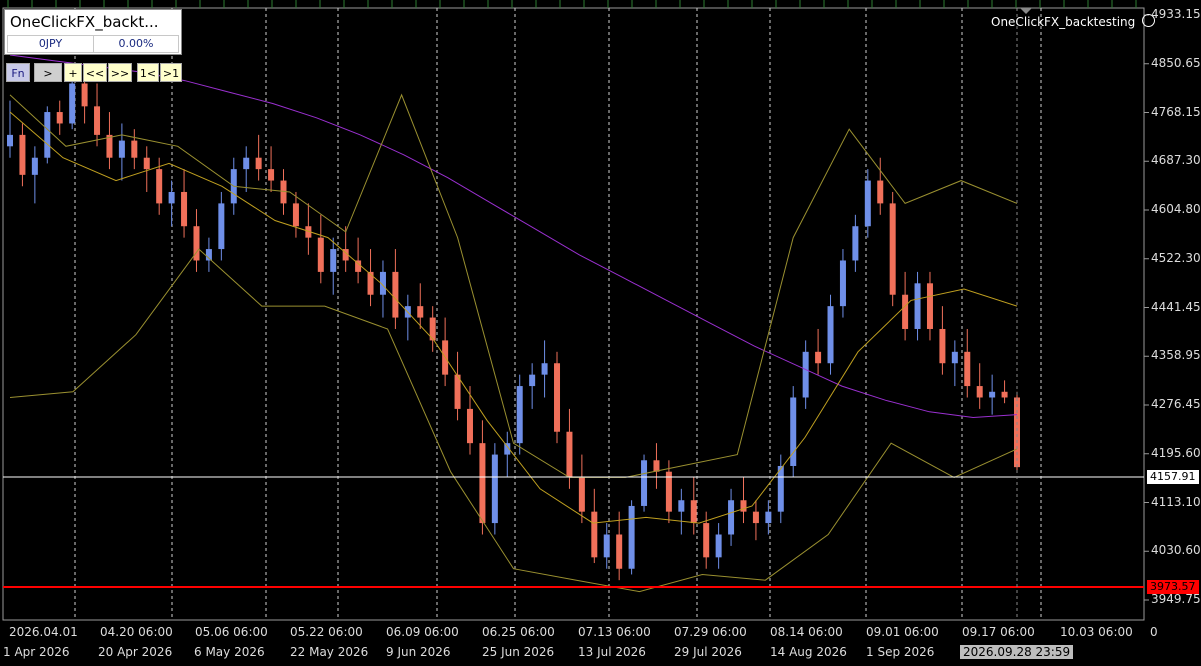  Describe the element at coordinates (418, 652) in the screenshot. I see `time-label-lower: 9 Jun 2026` at that location.